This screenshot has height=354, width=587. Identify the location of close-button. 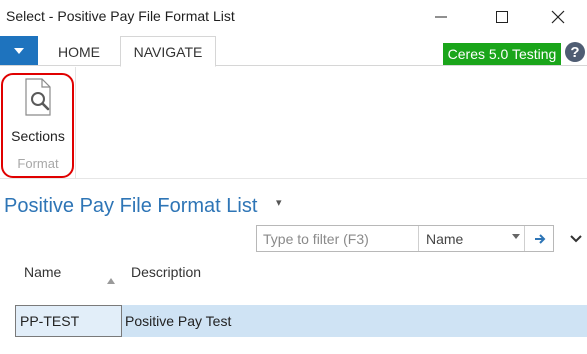
(558, 17).